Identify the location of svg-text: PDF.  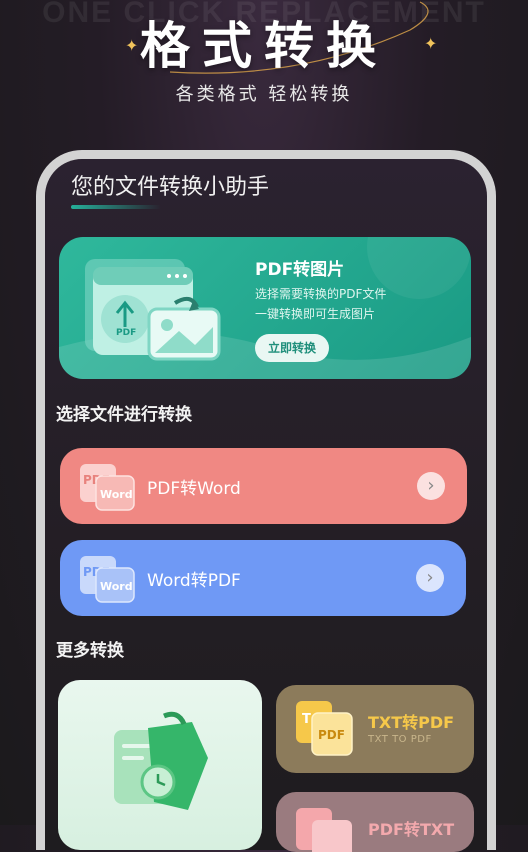
(331, 735).